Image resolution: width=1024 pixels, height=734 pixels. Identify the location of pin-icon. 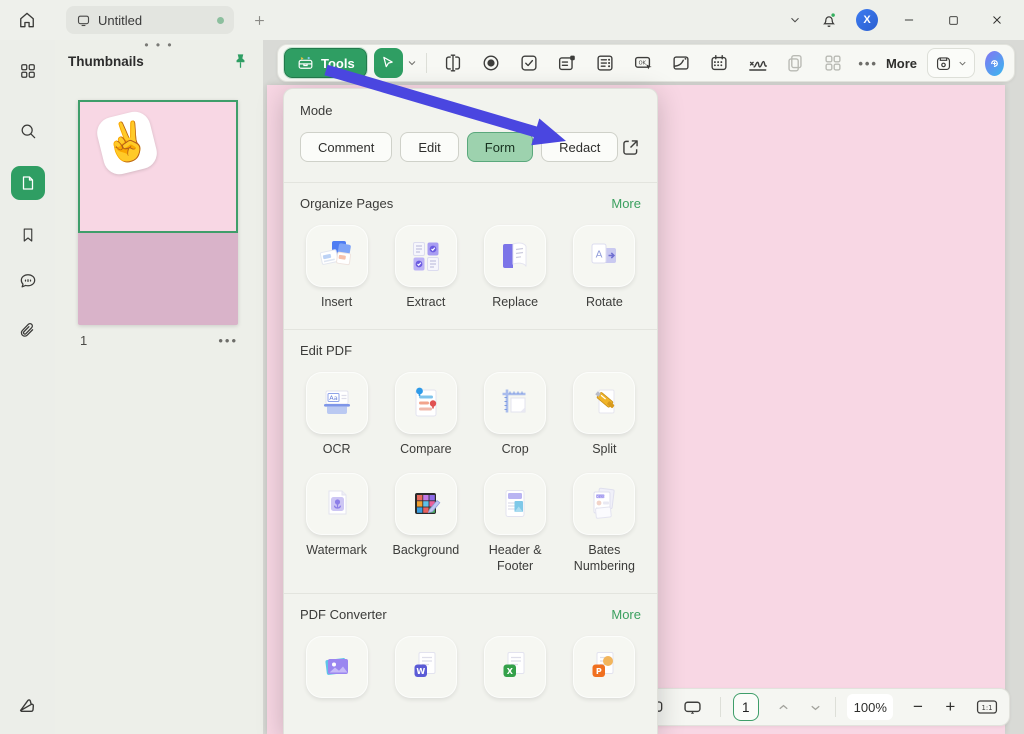
(240, 61).